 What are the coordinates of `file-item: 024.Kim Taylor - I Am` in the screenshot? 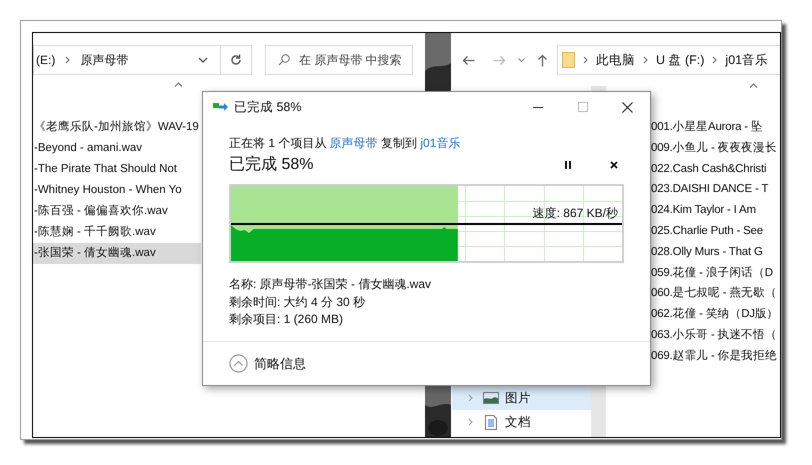 It's located at (703, 210).